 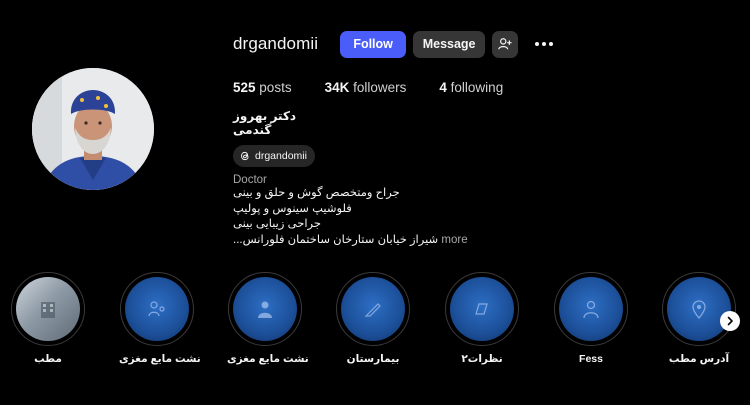 I want to click on highlight-item: بیمارستان, so click(x=373, y=318).